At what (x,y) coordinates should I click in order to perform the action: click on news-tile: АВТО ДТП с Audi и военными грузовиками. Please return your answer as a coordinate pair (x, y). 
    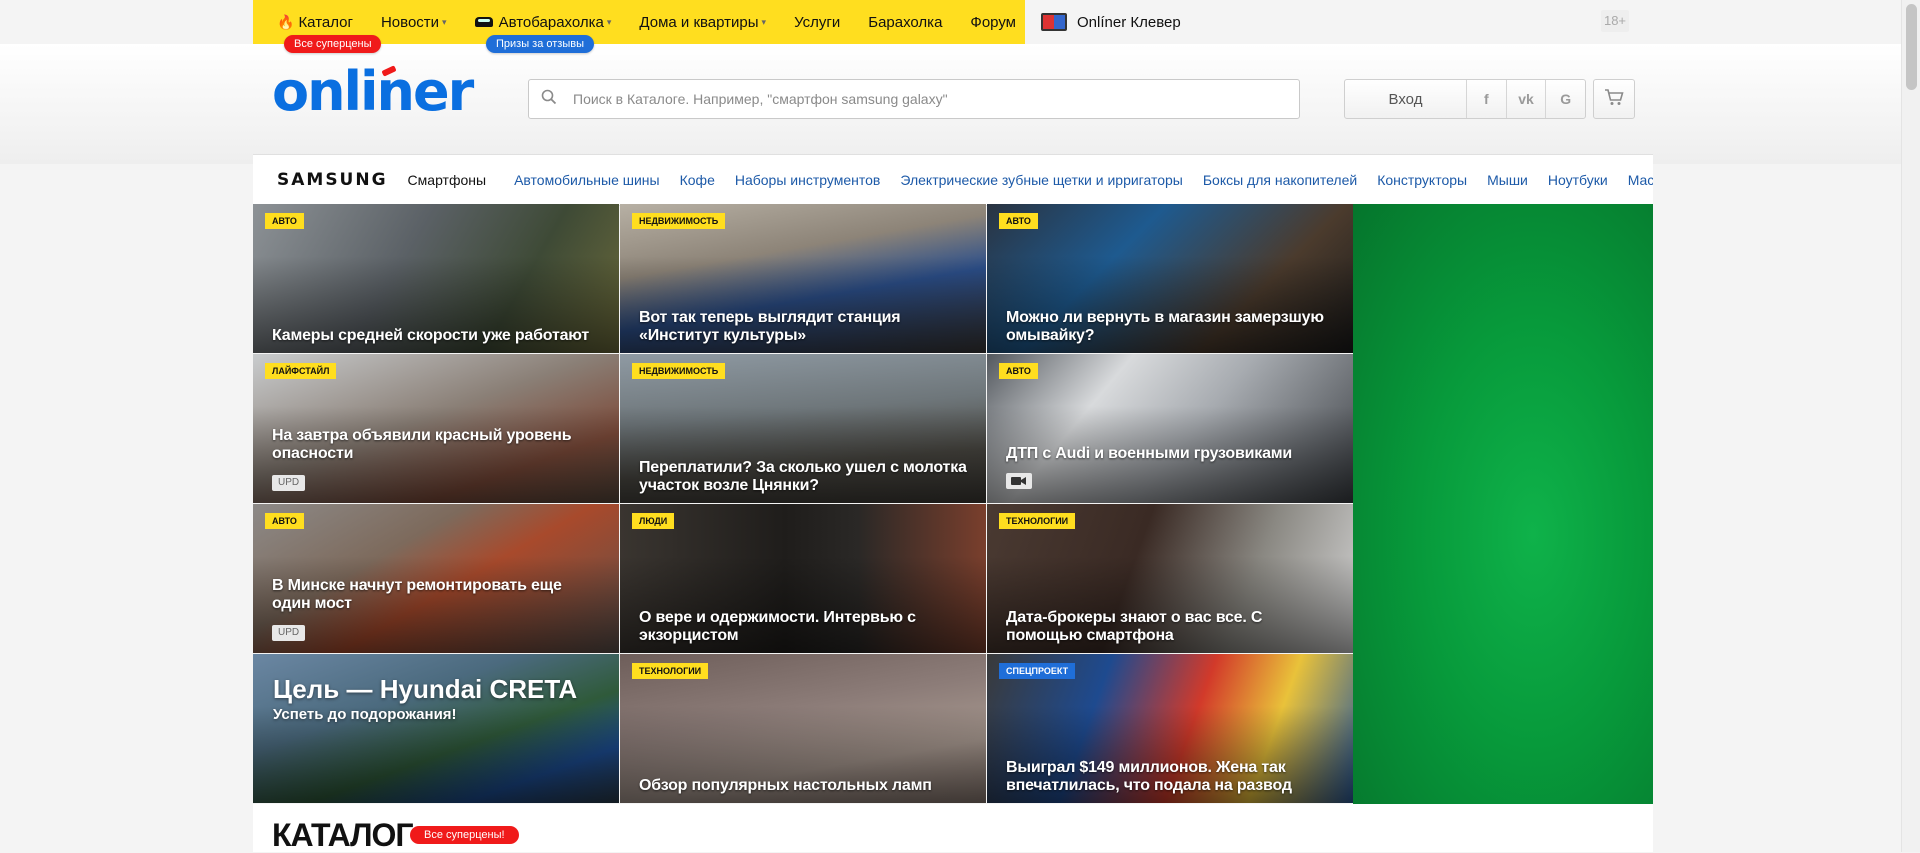
    Looking at the image, I should click on (1170, 428).